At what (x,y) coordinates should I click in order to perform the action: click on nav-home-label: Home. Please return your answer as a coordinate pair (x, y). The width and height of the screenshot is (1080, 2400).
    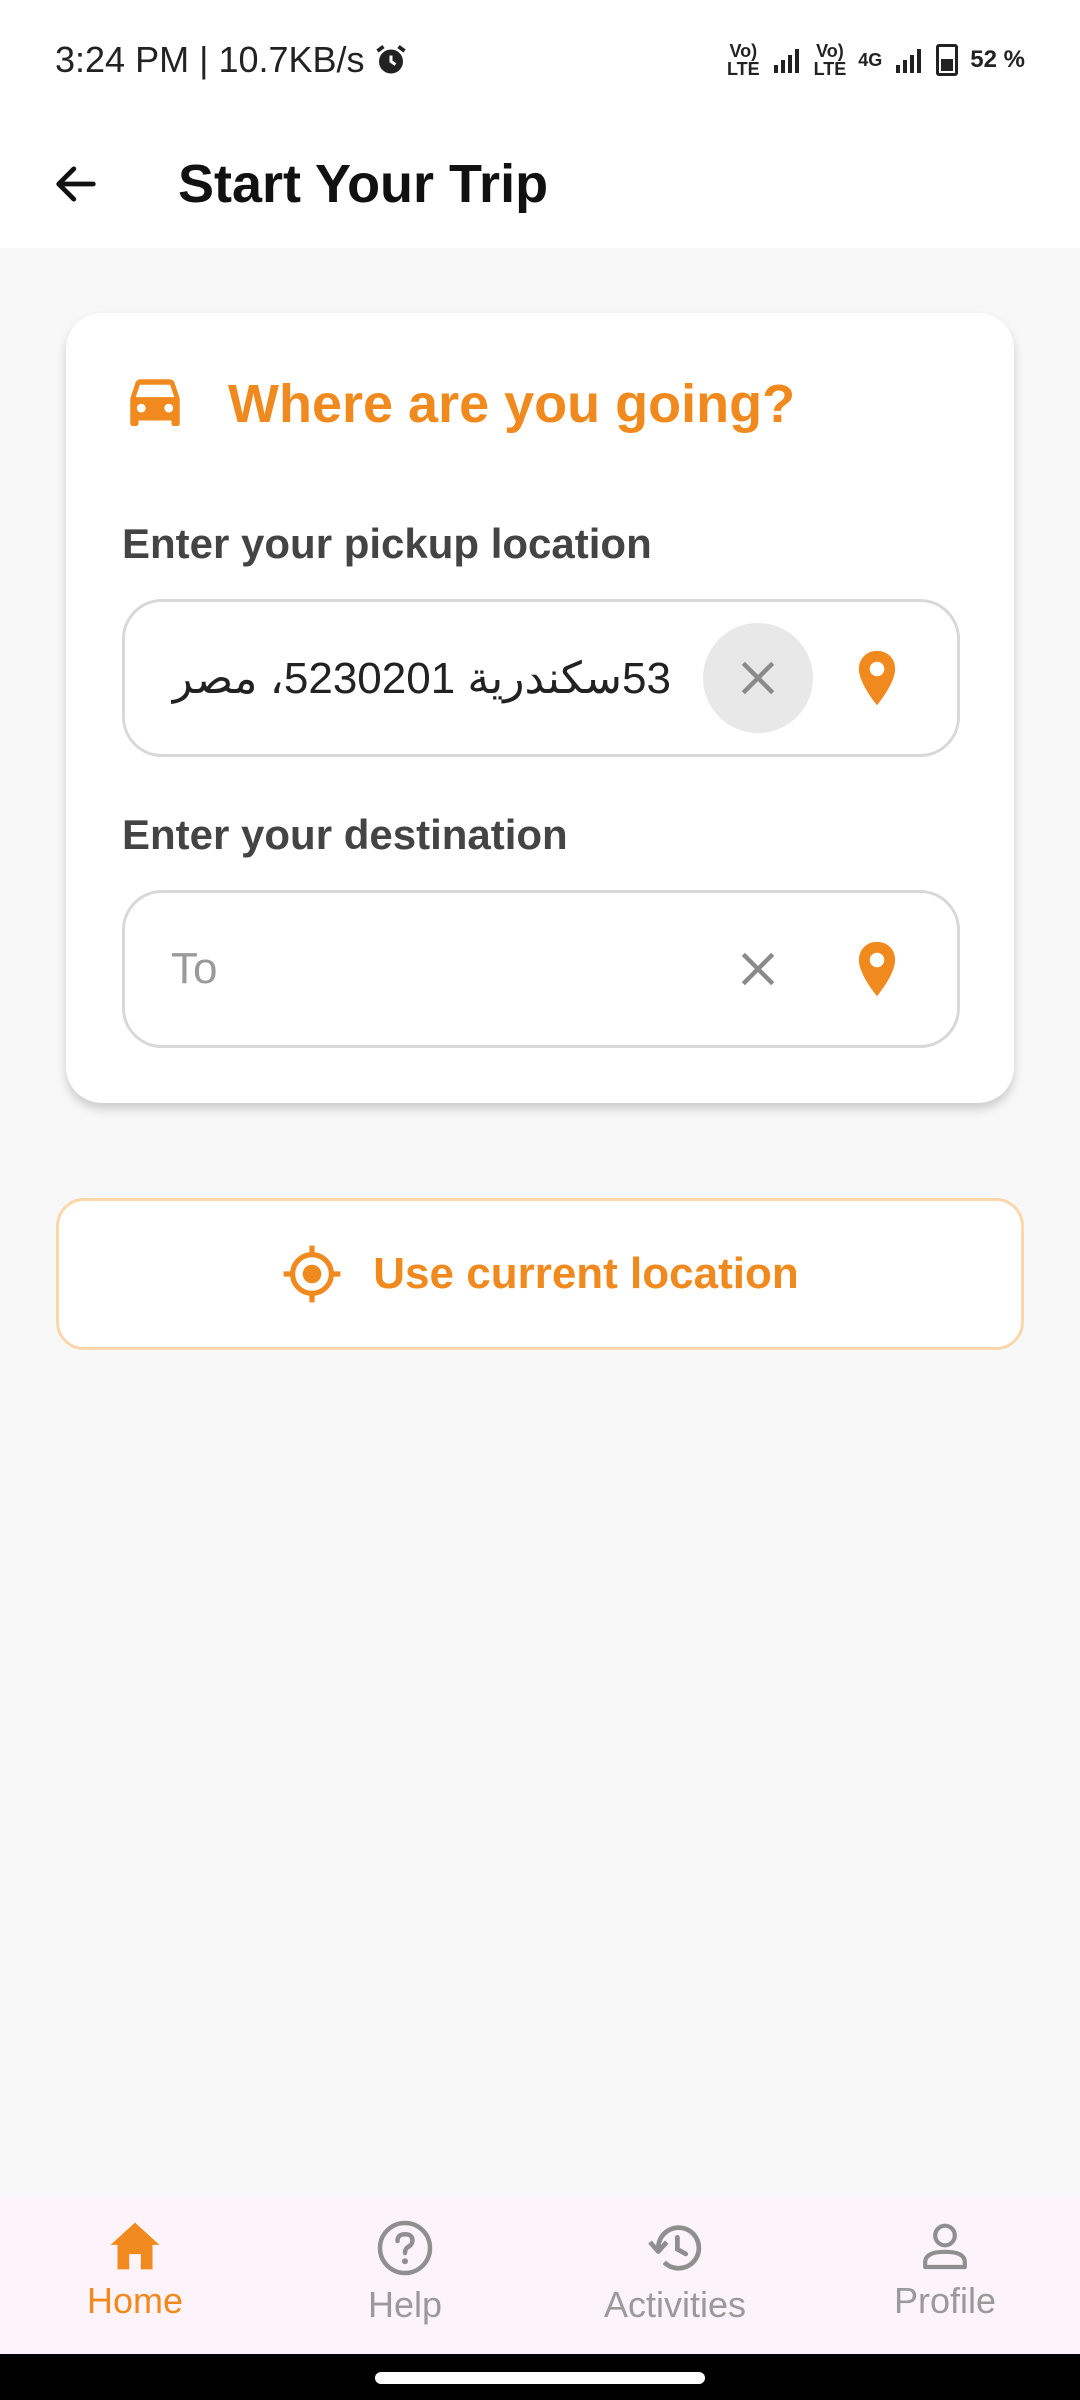
    Looking at the image, I should click on (135, 2300).